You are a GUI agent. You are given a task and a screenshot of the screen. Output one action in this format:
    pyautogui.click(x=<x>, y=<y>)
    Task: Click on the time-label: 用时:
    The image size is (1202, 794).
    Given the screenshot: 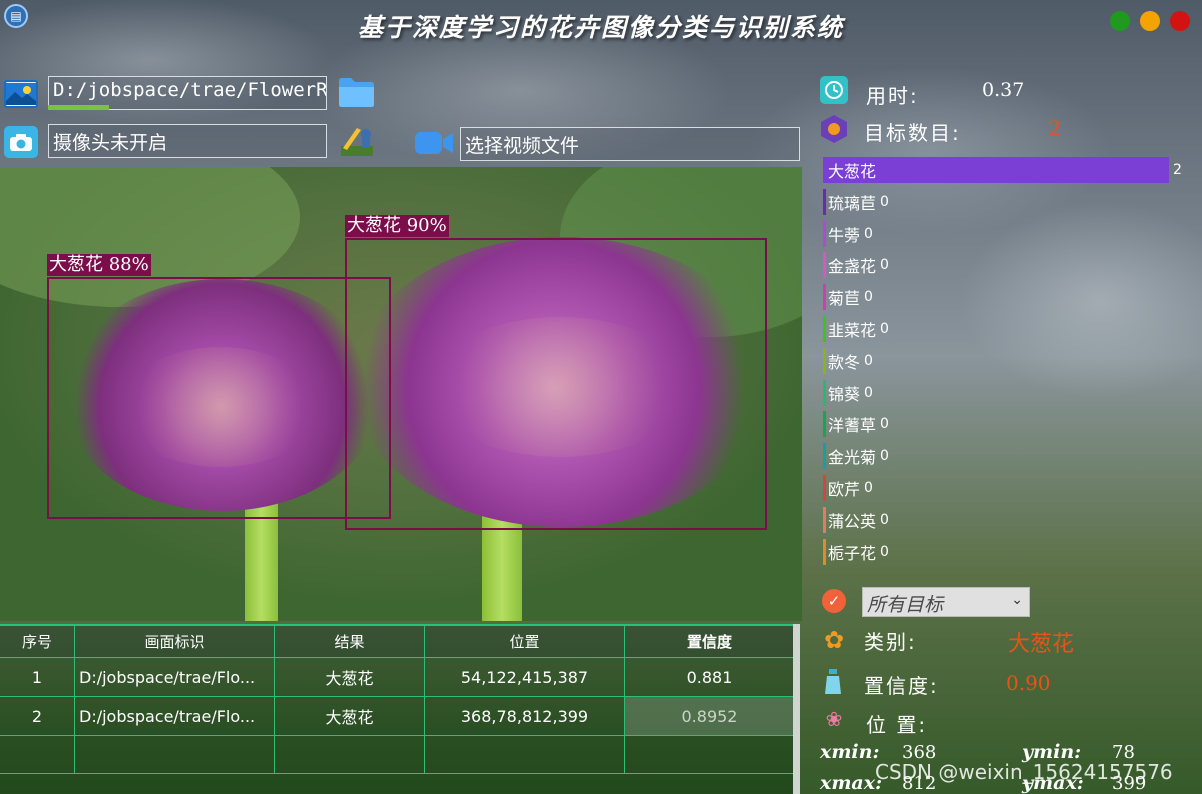 What is the action you would take?
    pyautogui.click(x=892, y=96)
    